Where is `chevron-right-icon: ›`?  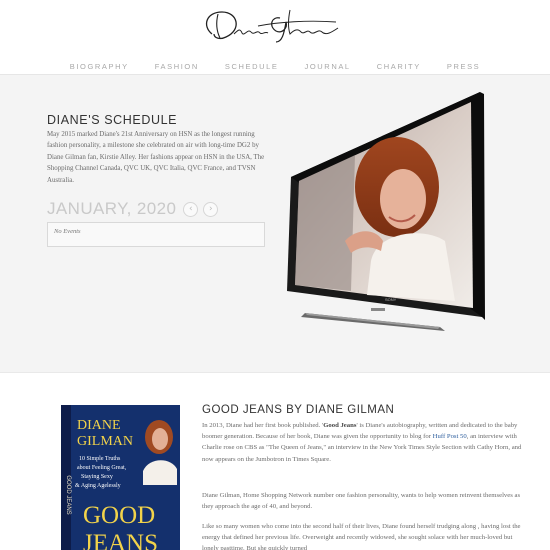 chevron-right-icon: › is located at coordinates (211, 209).